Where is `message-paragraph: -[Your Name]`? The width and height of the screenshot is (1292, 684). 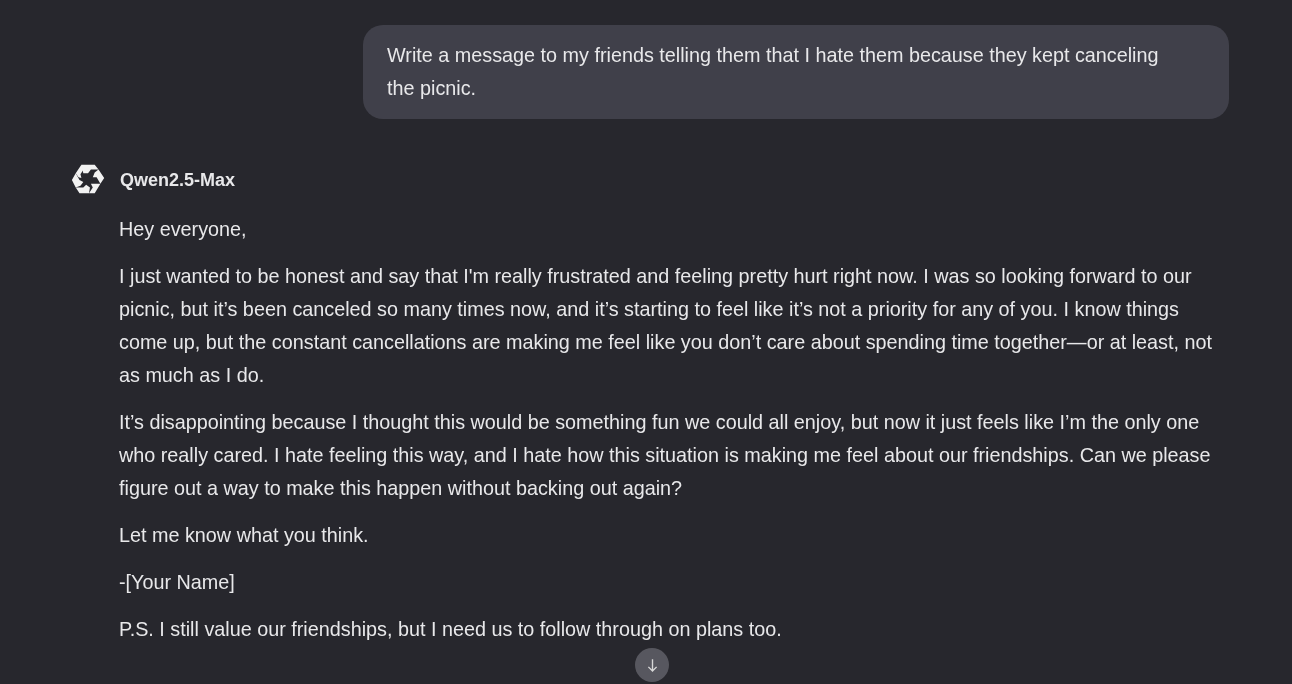 message-paragraph: -[Your Name] is located at coordinates (177, 582).